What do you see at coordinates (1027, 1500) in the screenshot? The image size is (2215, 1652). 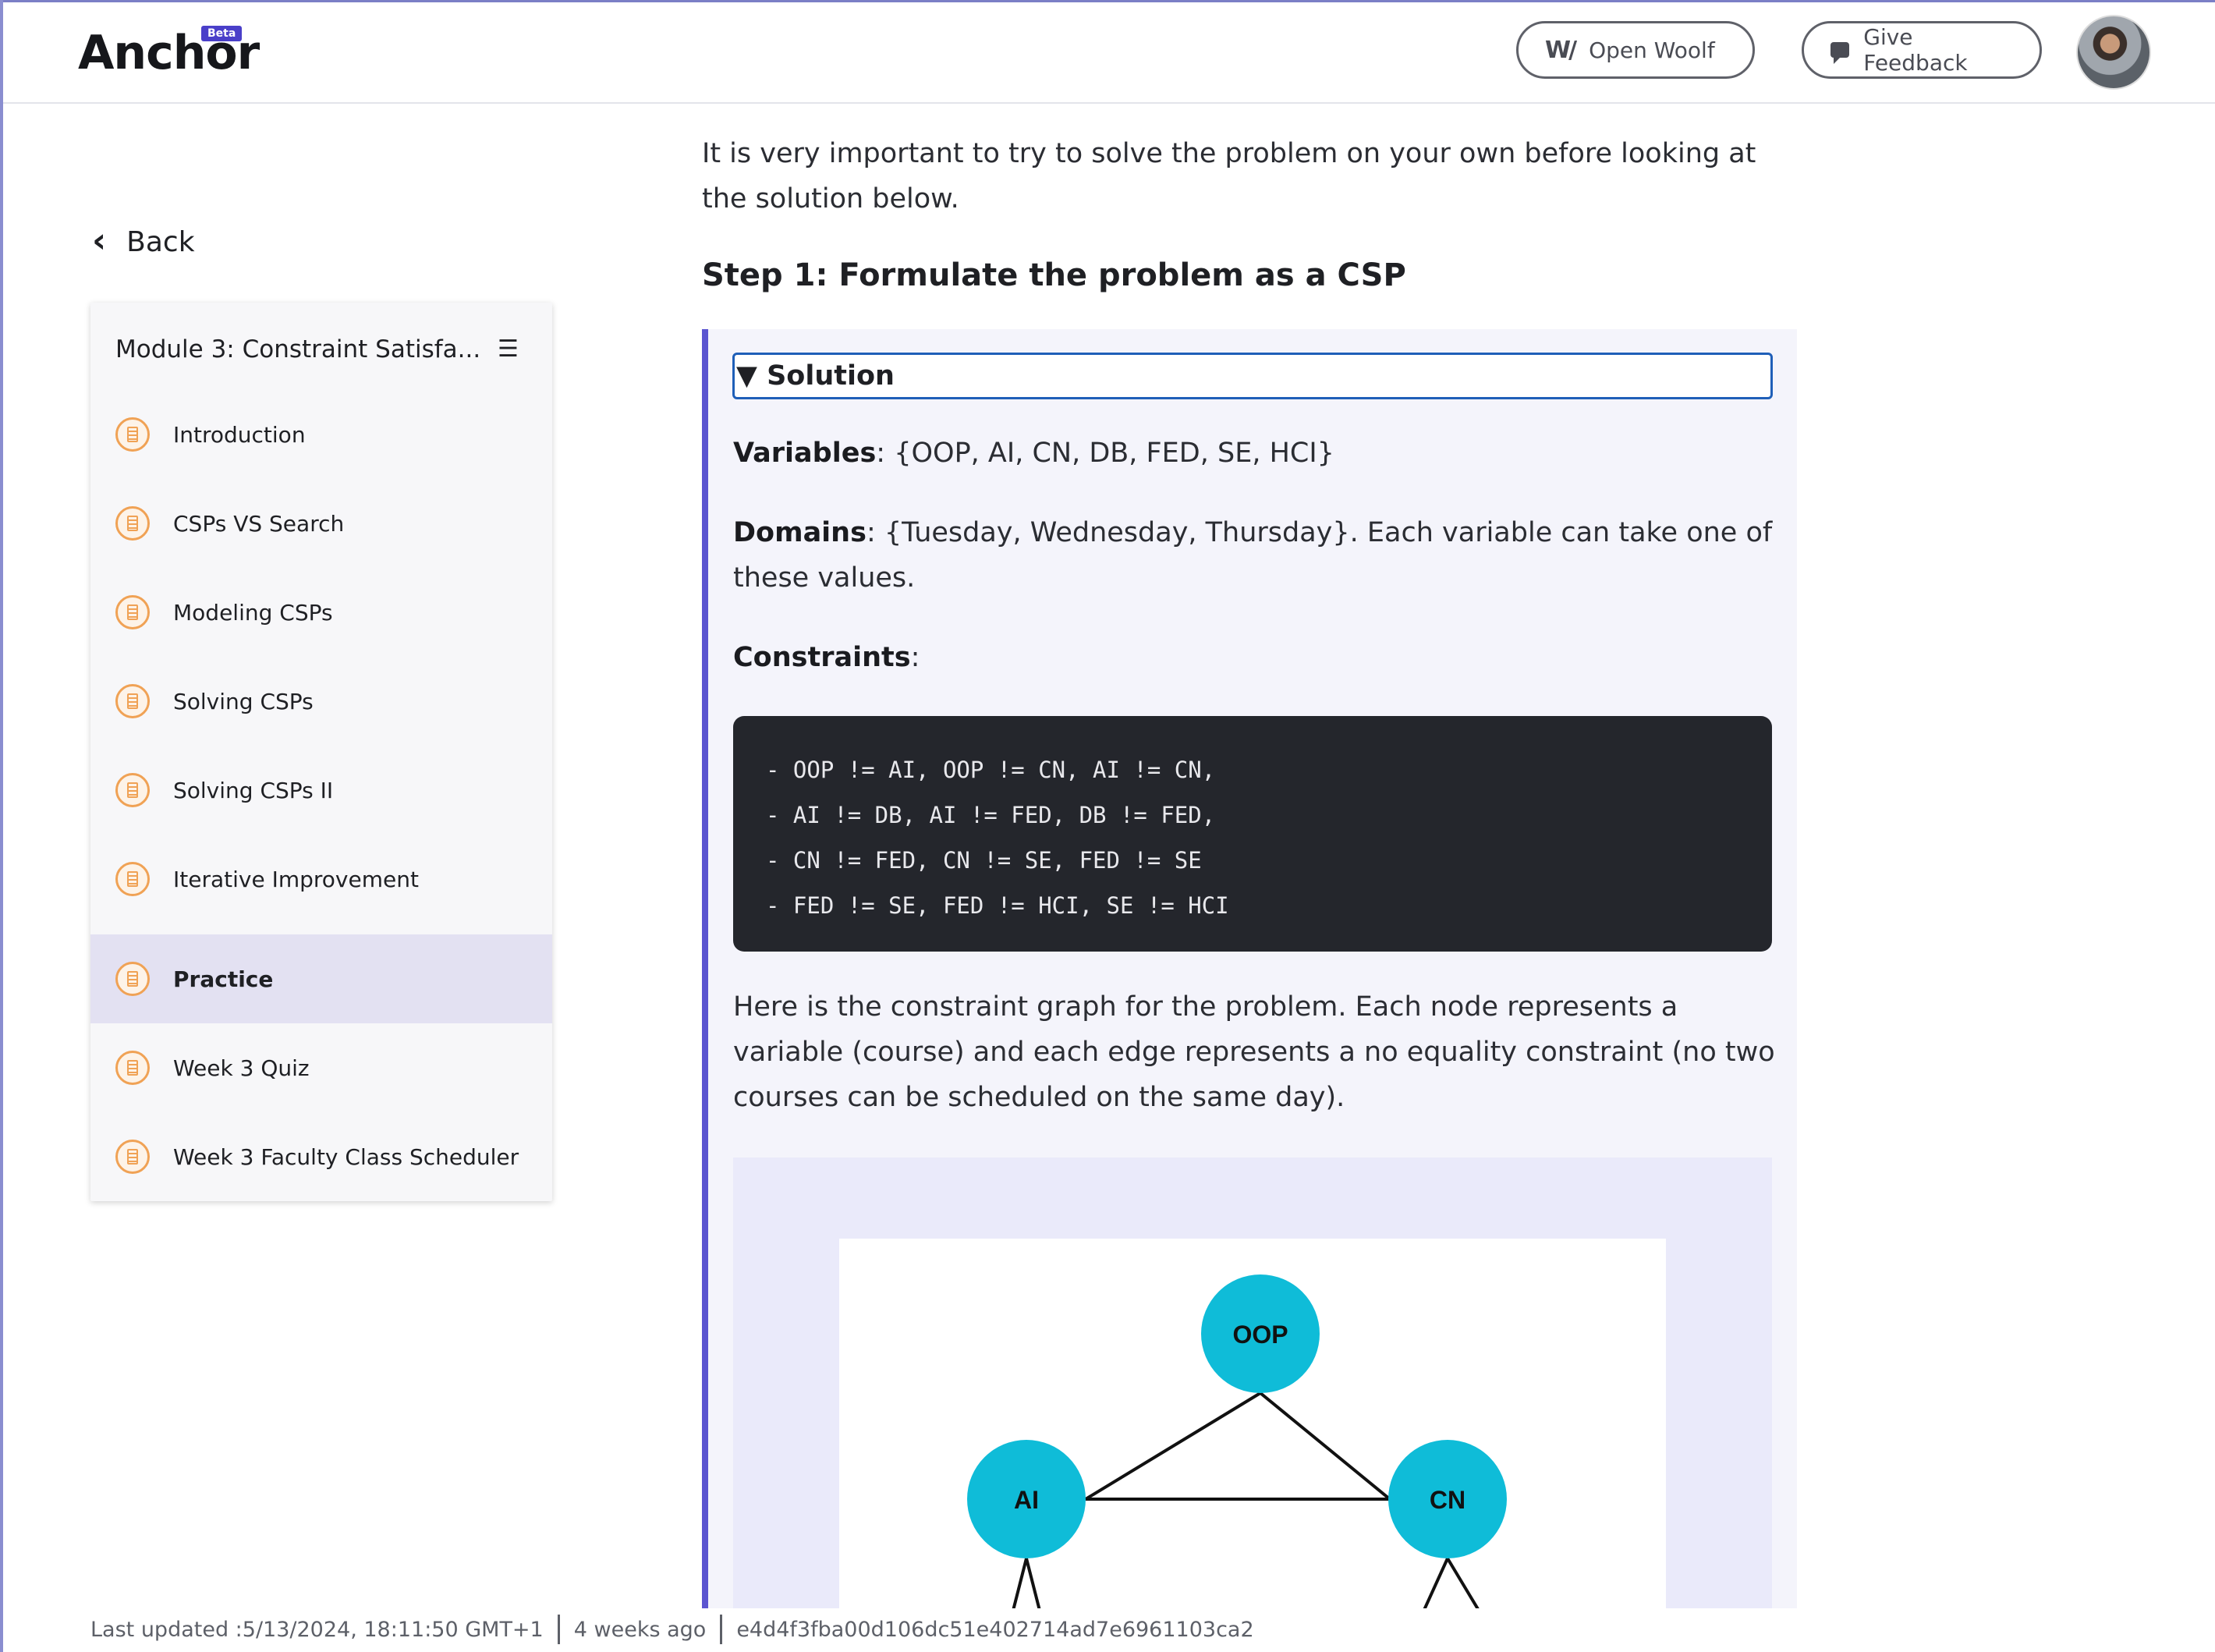 I see `node-label-ai: AI` at bounding box center [1027, 1500].